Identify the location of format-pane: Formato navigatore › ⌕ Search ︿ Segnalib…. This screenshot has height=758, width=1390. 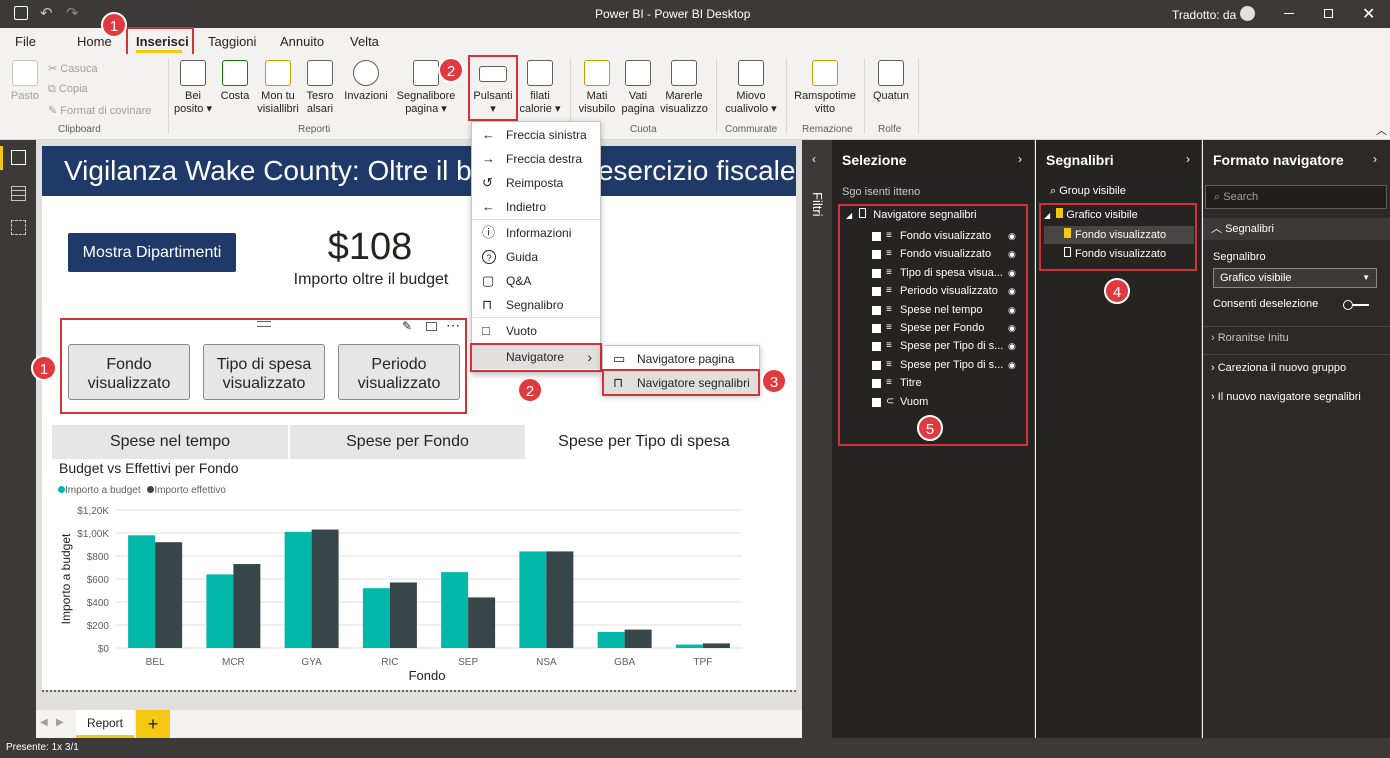
(1296, 439).